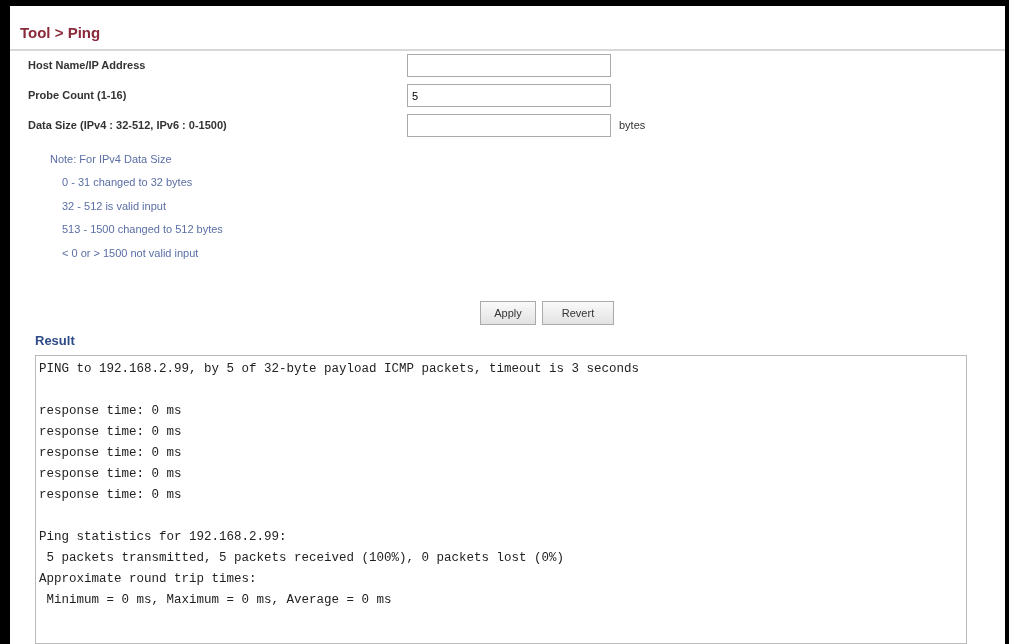 Image resolution: width=1009 pixels, height=644 pixels. Describe the element at coordinates (55, 341) in the screenshot. I see `section-heading: Result` at that location.